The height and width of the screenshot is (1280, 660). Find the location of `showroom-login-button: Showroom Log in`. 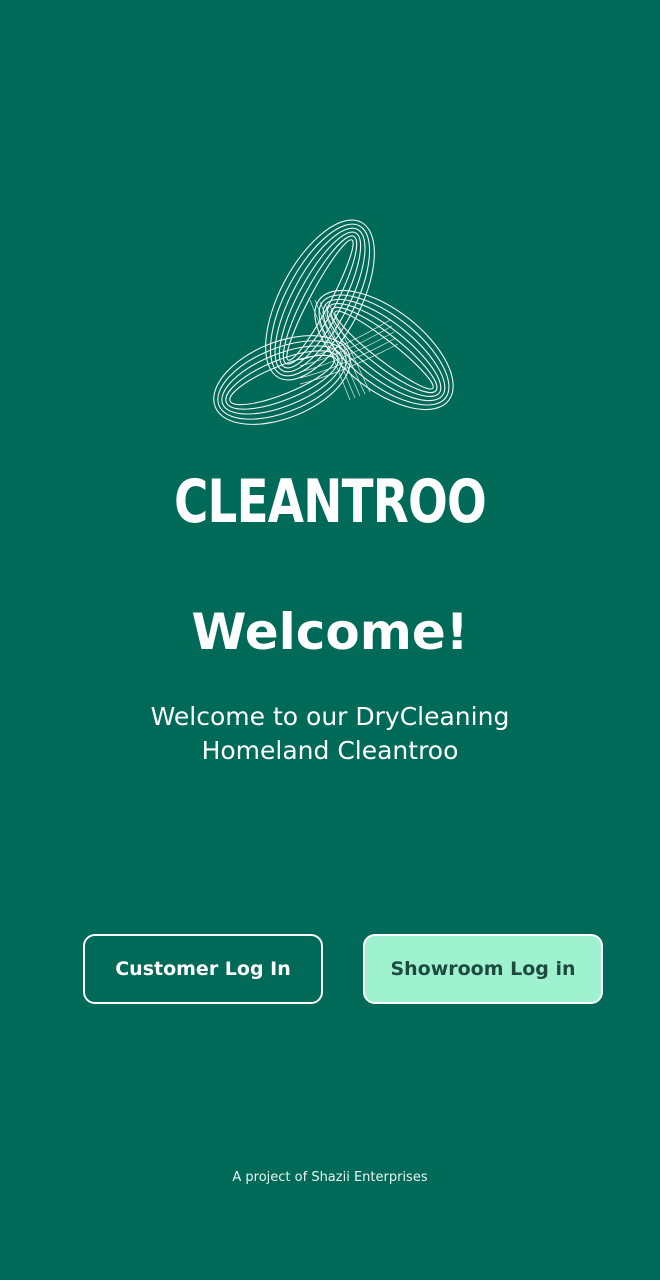

showroom-login-button: Showroom Log in is located at coordinates (483, 969).